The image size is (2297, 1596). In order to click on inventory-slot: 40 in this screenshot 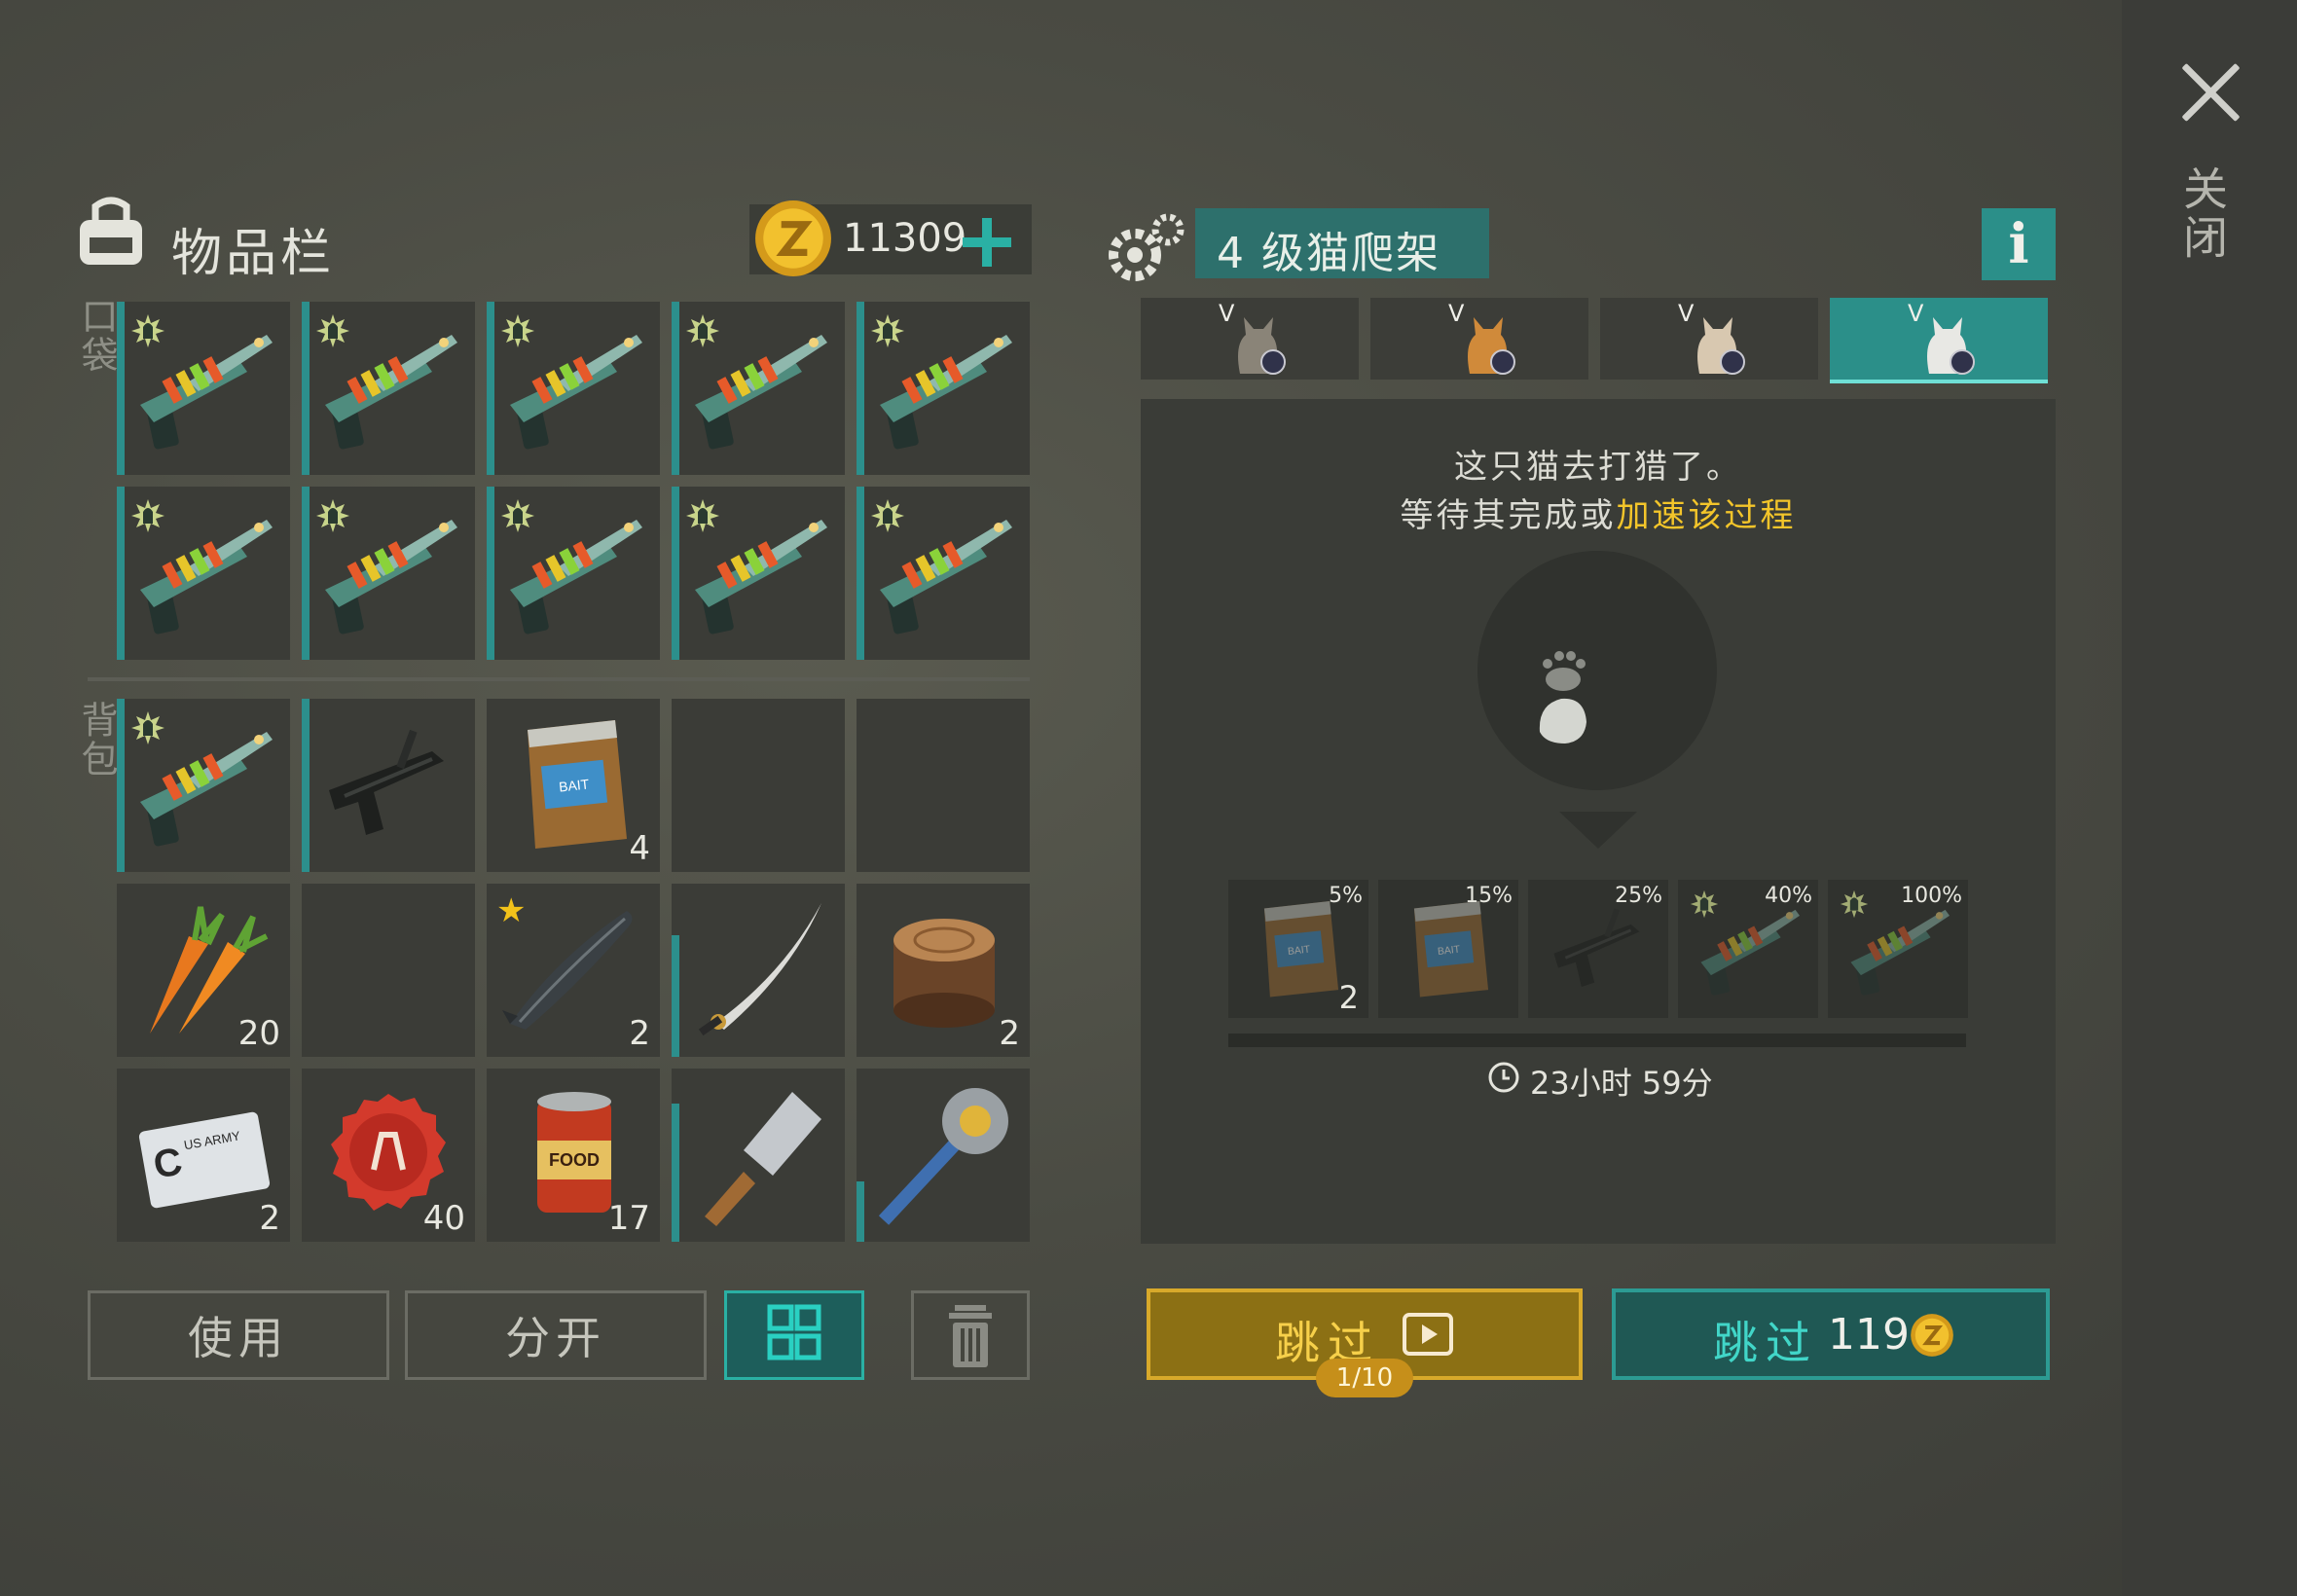, I will do `click(388, 1155)`.